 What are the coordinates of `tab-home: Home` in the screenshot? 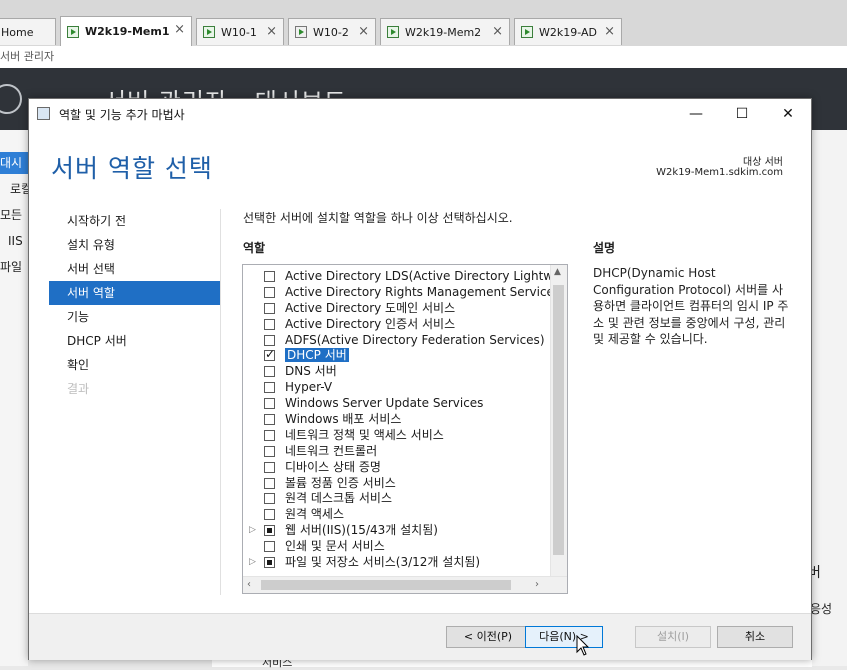 It's located at (28, 31).